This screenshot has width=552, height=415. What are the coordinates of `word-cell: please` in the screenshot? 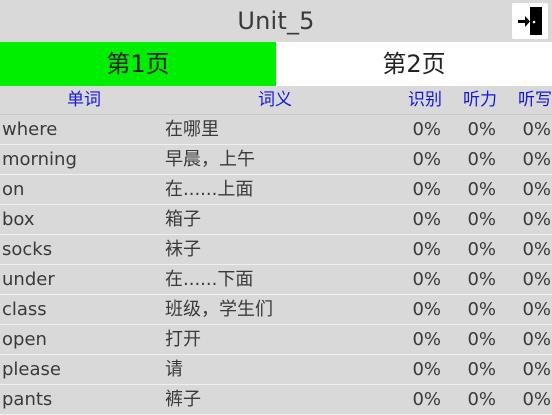 It's located at (31, 369).